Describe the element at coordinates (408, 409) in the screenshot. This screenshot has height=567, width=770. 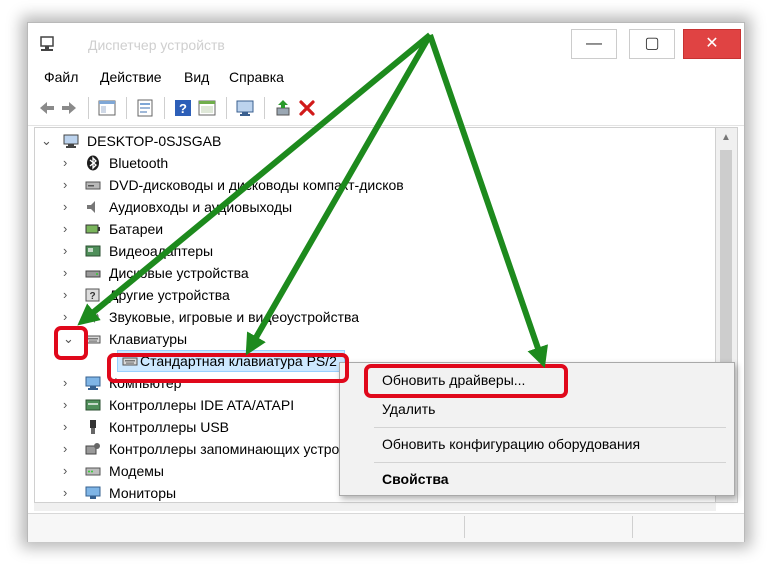
I see `ctx-uninstall: Удалить` at that location.